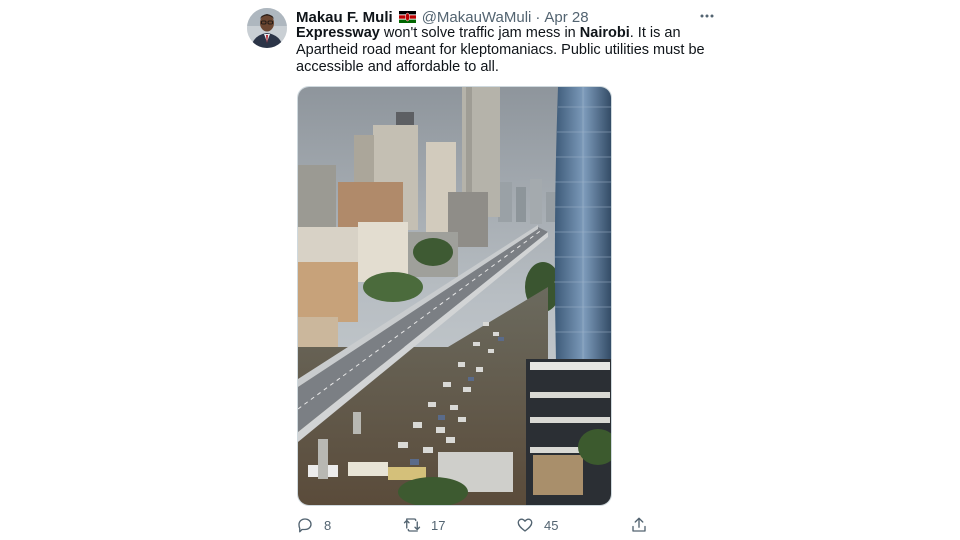  I want to click on tweet-text-bold-1: Expressway, so click(338, 33).